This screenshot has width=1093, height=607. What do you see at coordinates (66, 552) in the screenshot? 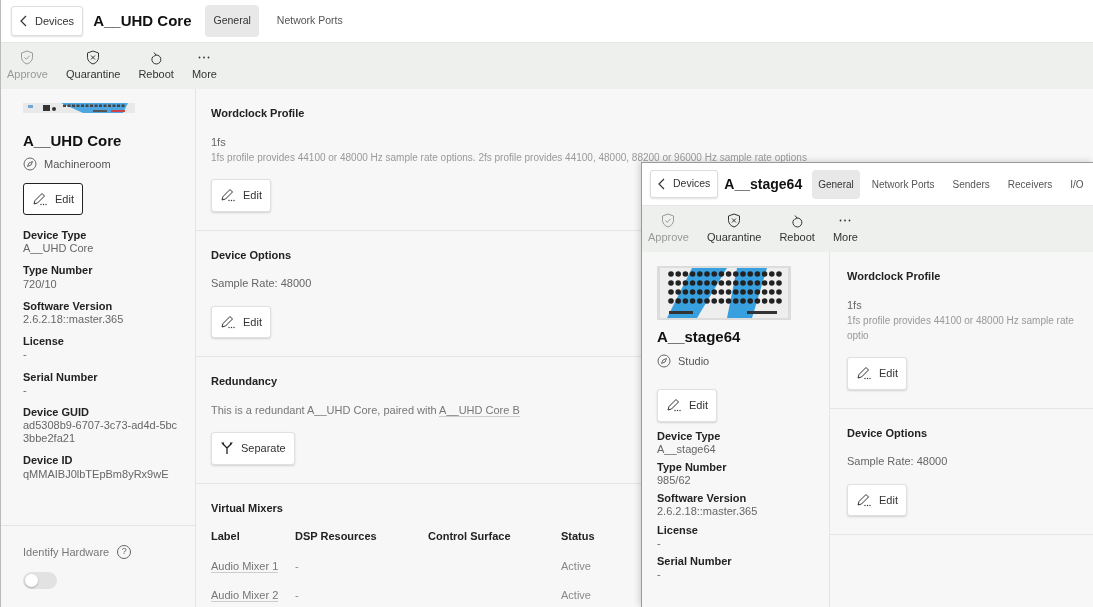
I see `identify-label: Identify Hardware` at bounding box center [66, 552].